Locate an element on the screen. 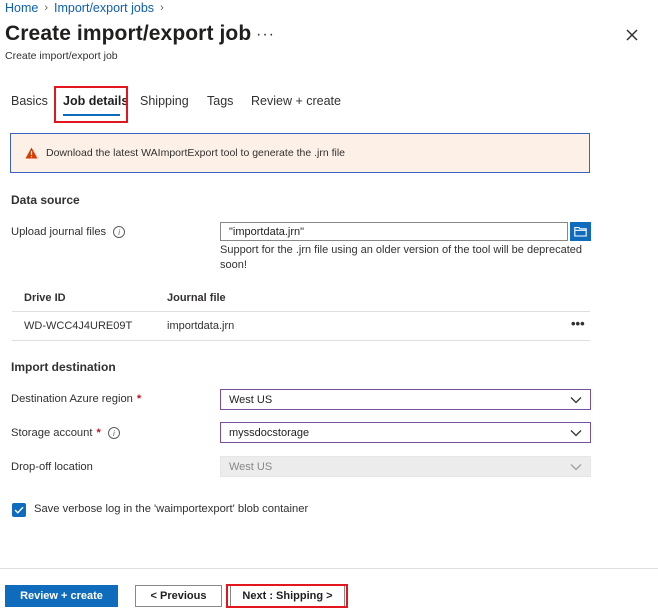 The width and height of the screenshot is (658, 611). upload-journal-label-text: Upload journal files is located at coordinates (59, 232).